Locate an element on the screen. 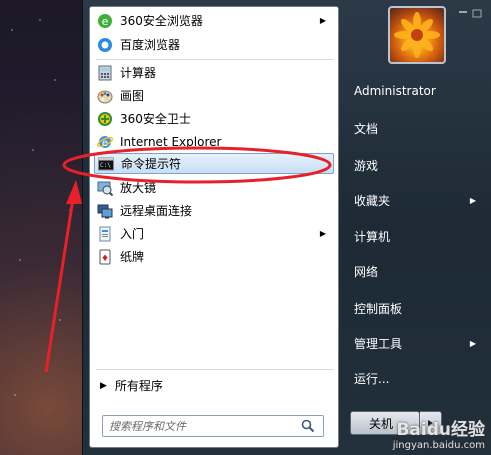  right-item-label: 游戏 is located at coordinates (366, 166).